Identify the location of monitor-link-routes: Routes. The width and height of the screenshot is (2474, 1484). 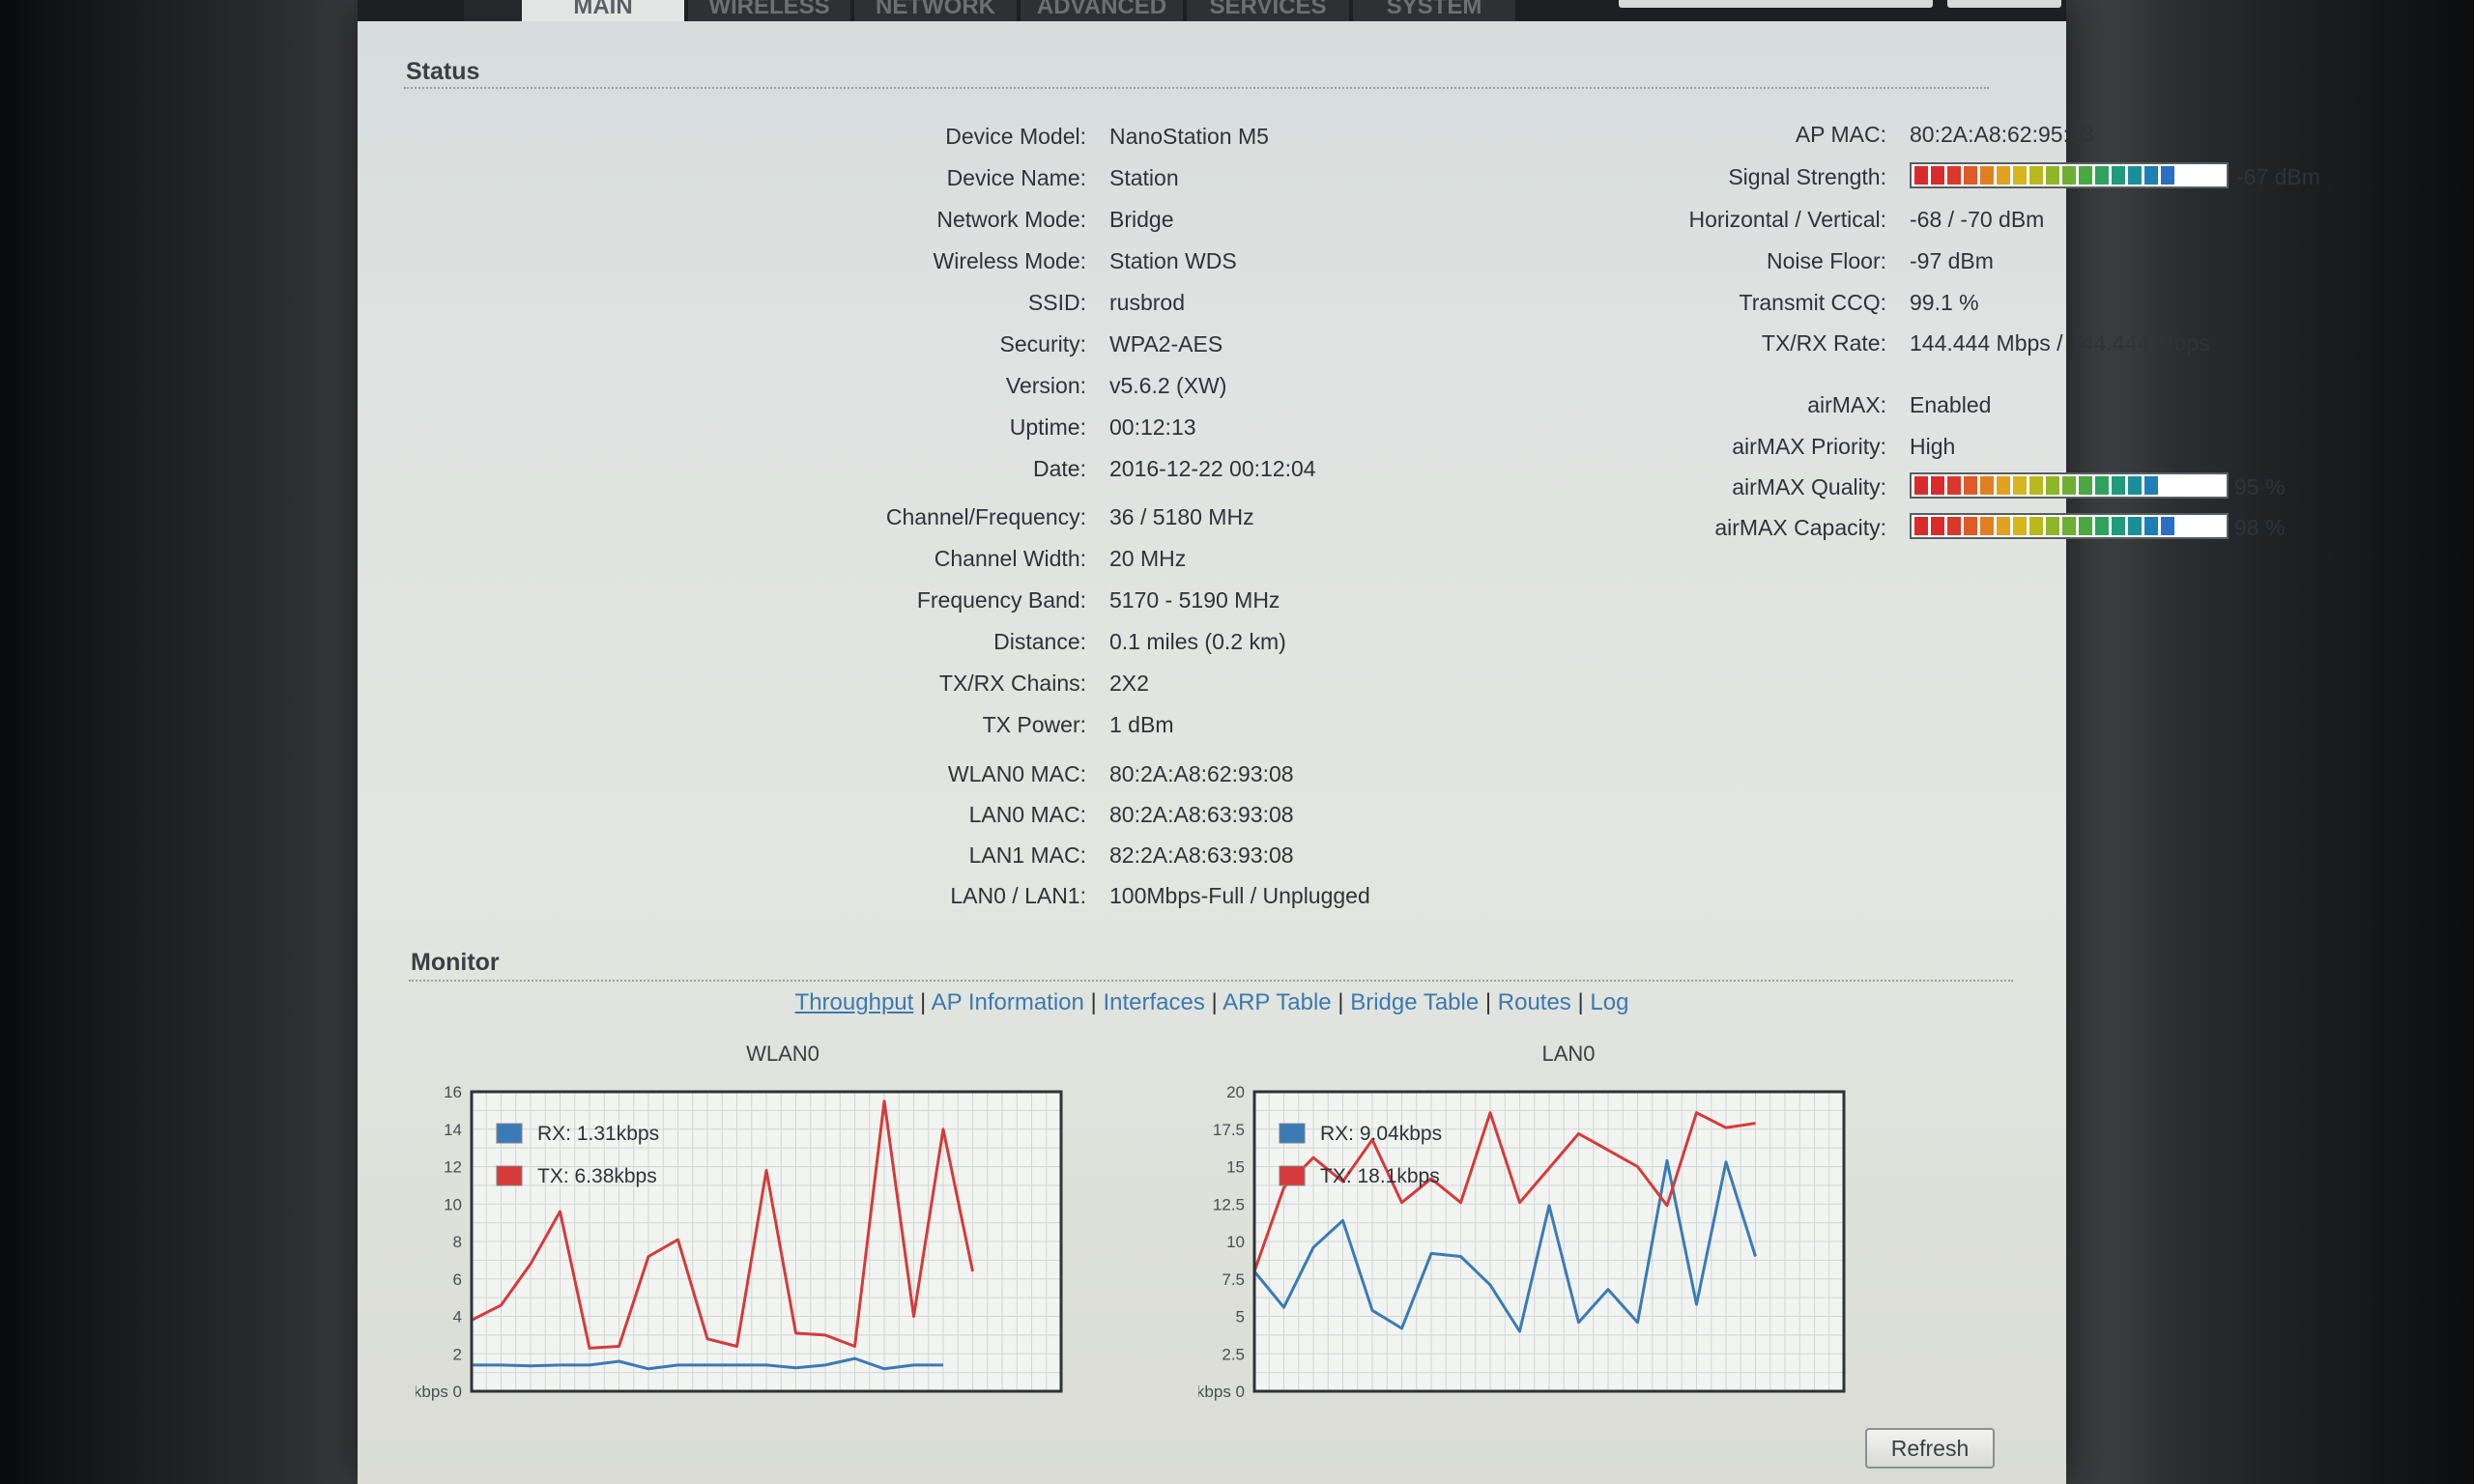
(1535, 1002).